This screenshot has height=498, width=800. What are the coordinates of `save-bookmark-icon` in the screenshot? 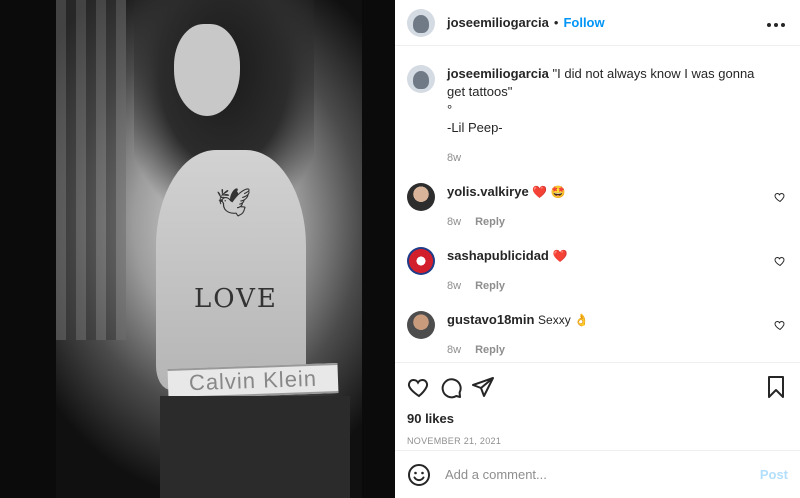 It's located at (776, 387).